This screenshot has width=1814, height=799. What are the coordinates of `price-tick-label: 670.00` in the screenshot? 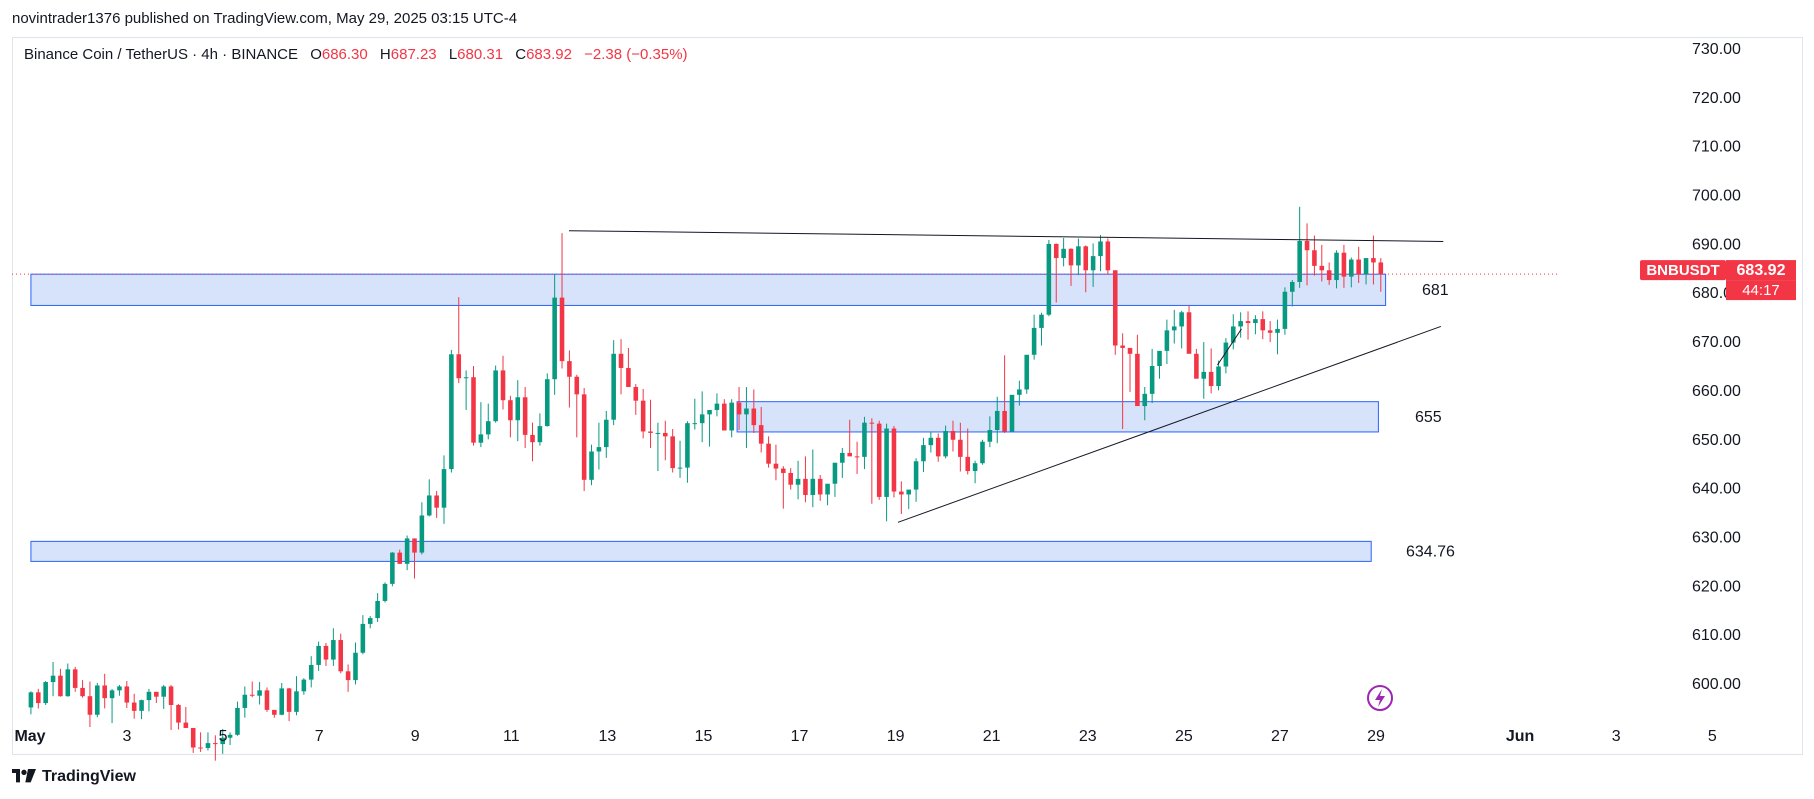 It's located at (1716, 342).